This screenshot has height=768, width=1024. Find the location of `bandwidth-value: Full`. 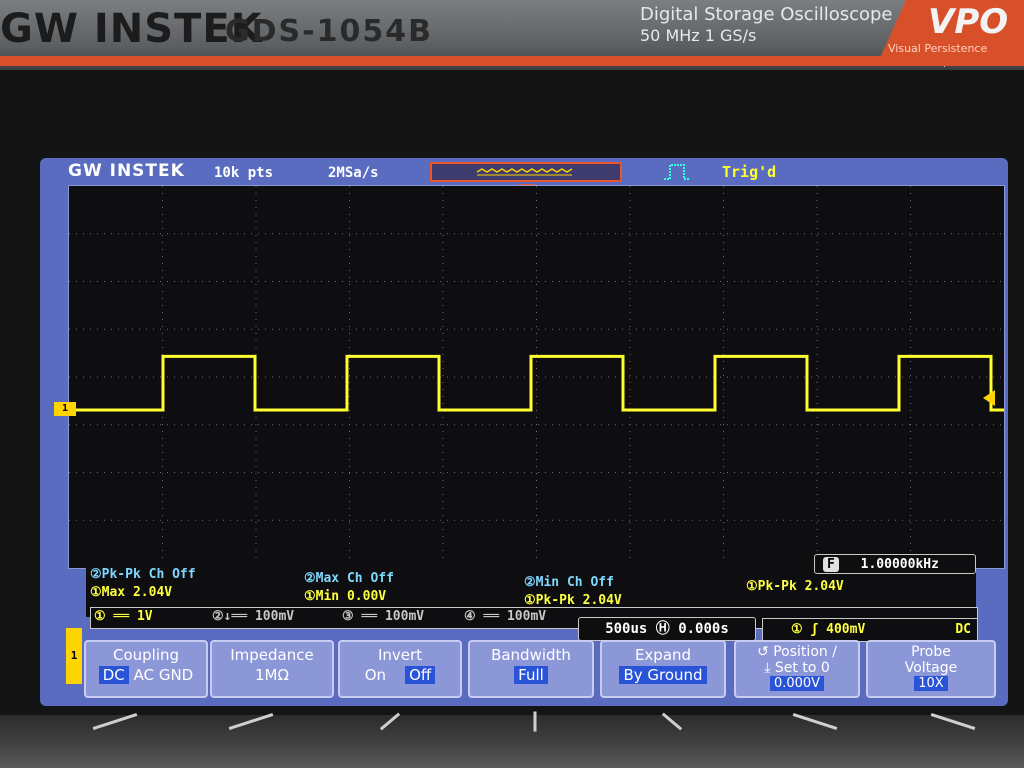

bandwidth-value: Full is located at coordinates (531, 675).